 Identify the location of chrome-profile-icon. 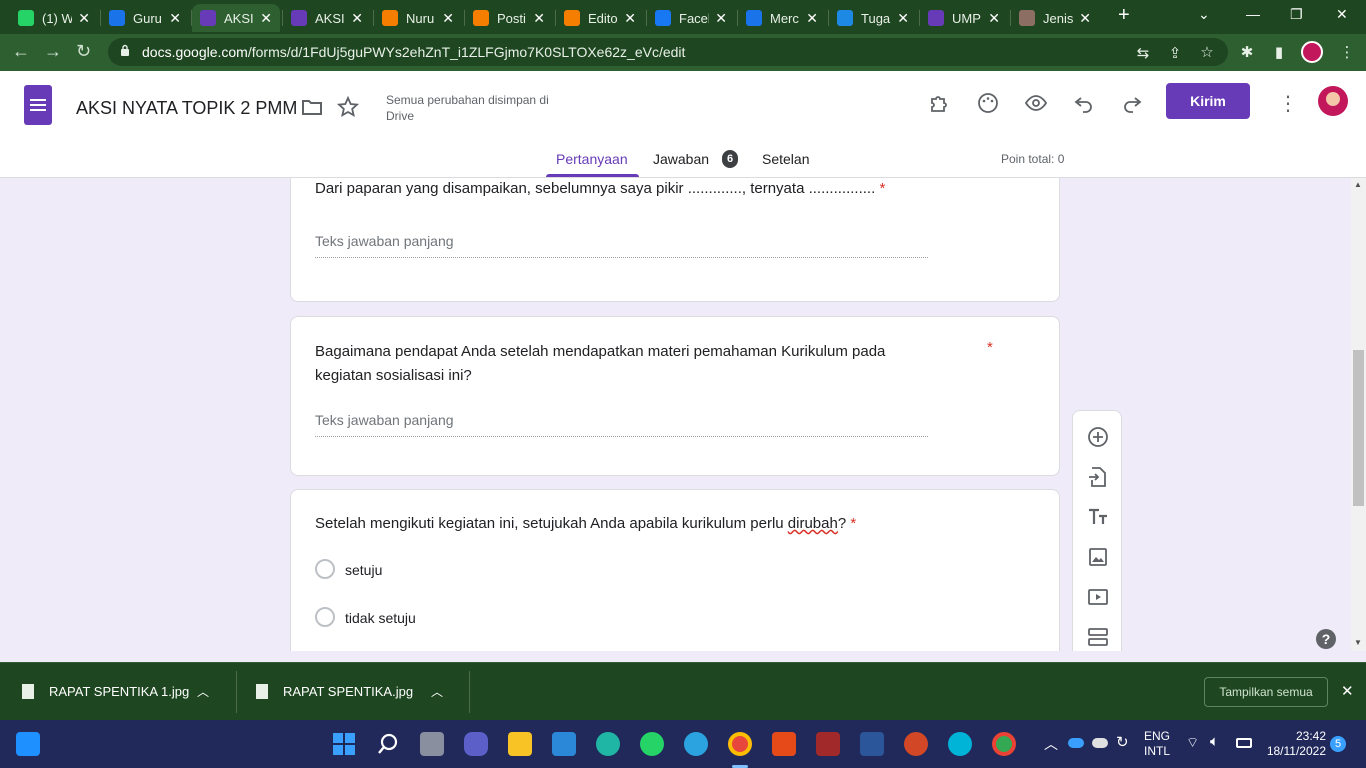
(1004, 744).